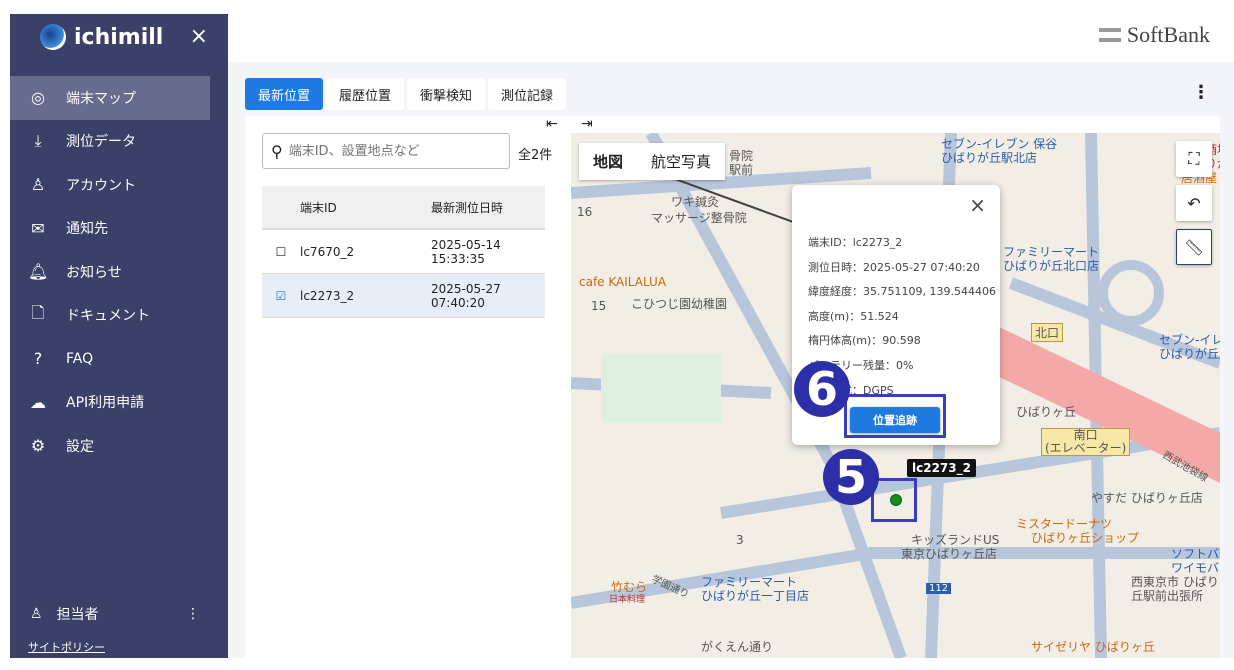  I want to click on map-label: 3, so click(740, 540).